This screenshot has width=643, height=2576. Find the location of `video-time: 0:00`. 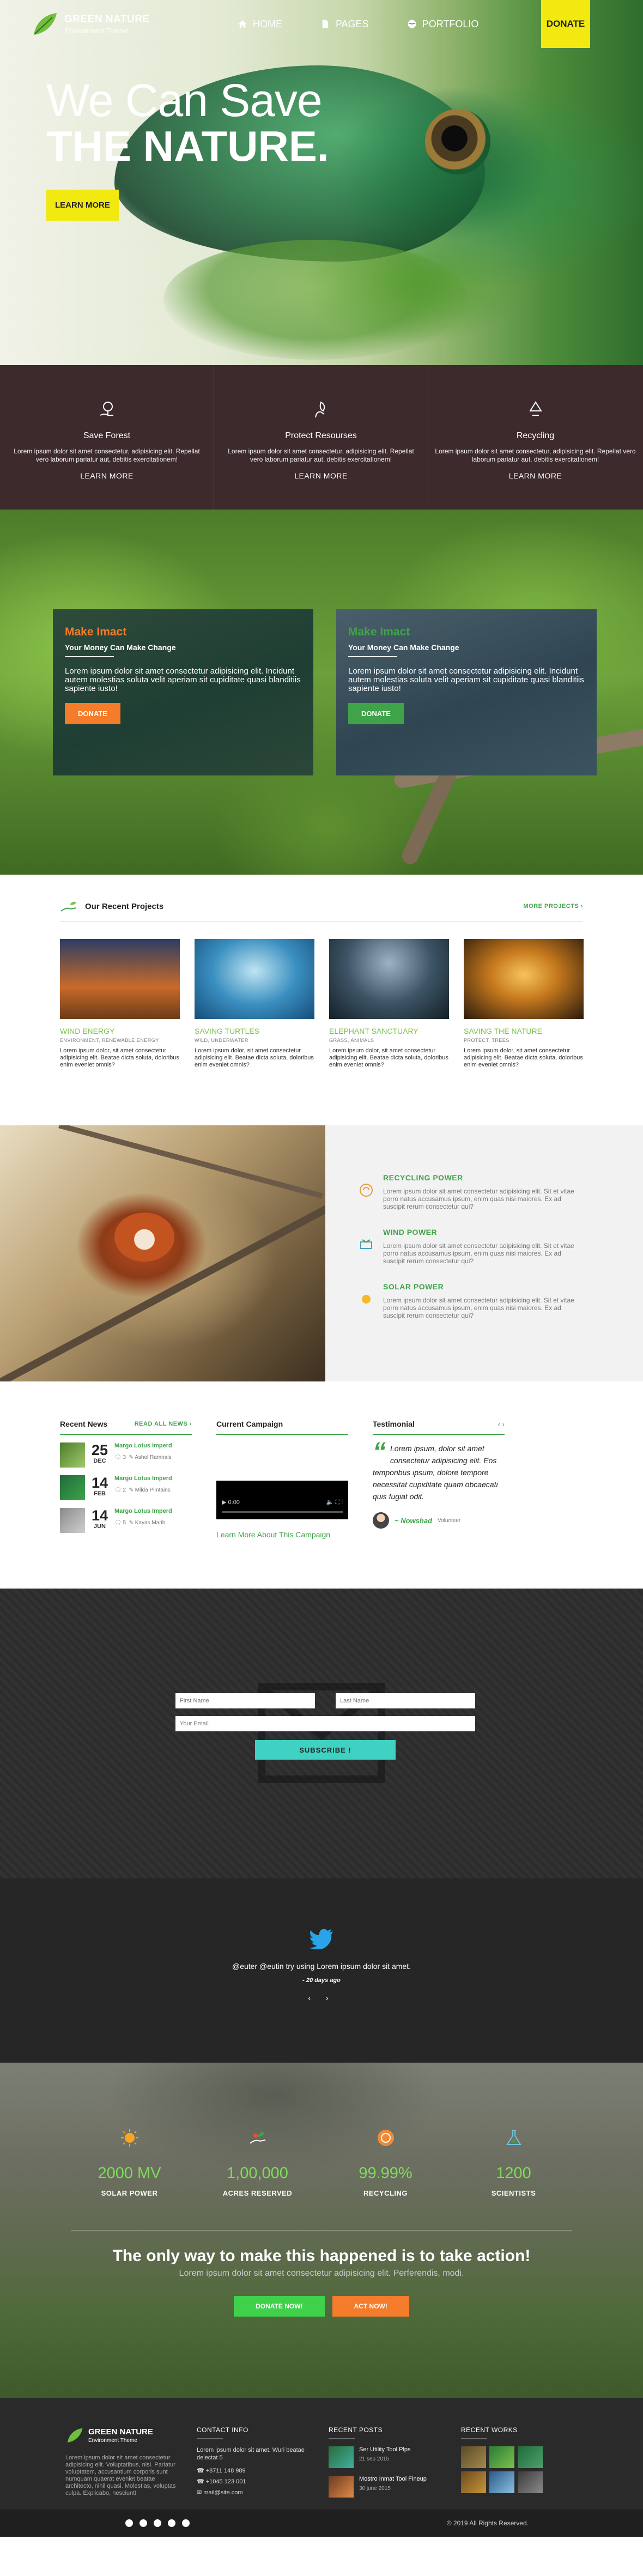

video-time: 0:00 is located at coordinates (234, 1503).